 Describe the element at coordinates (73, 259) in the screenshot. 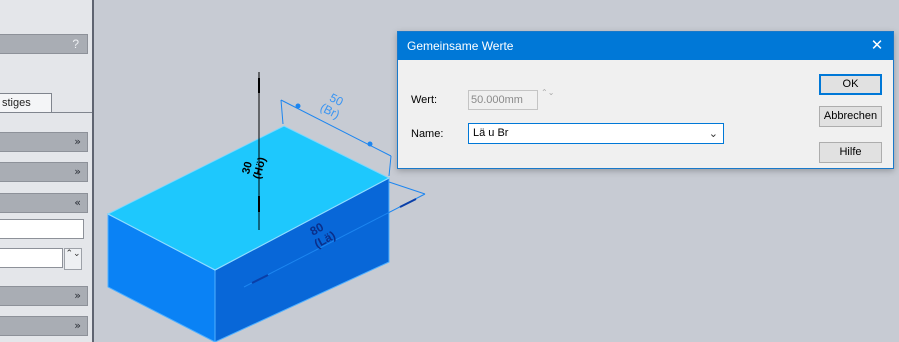

I see `spinner-icon: ⌃⌄` at that location.